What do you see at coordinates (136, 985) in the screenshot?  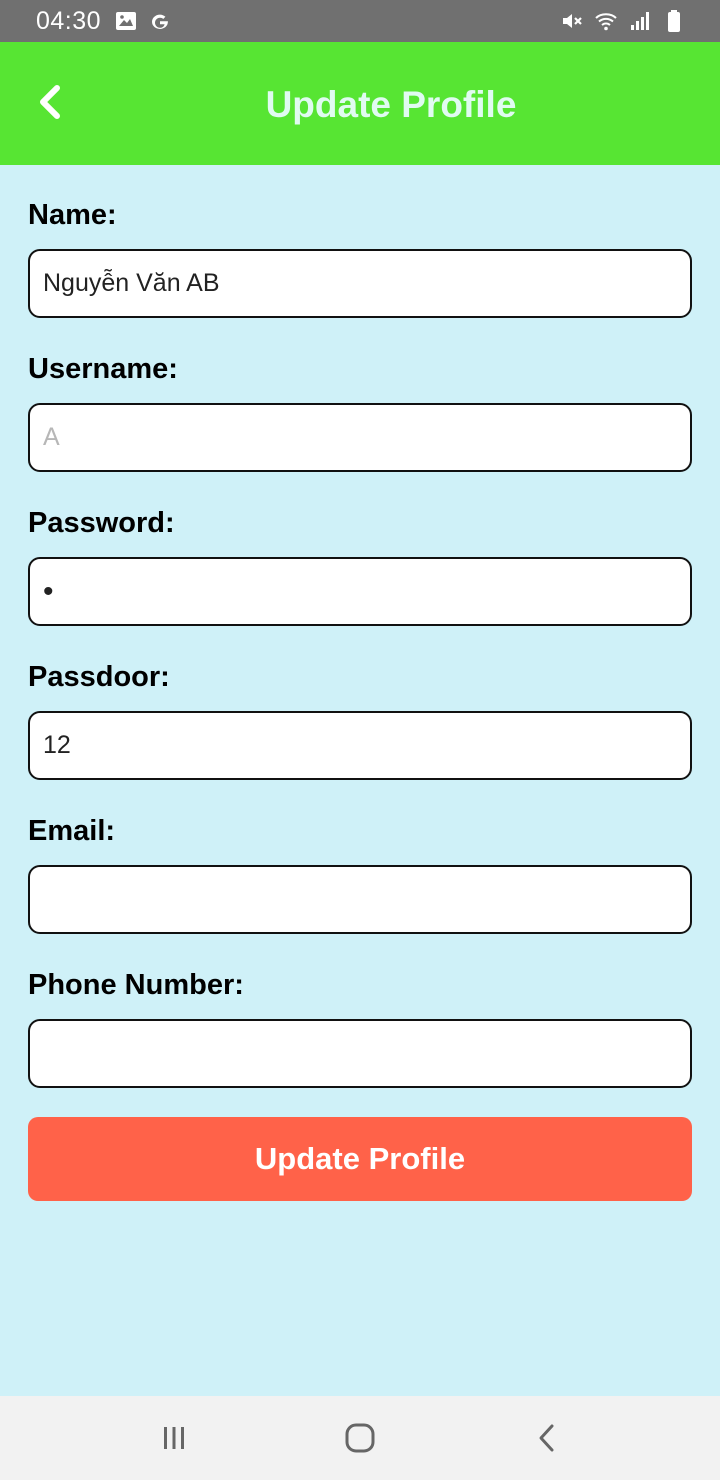 I see `phone-number-label: Phone Number:` at bounding box center [136, 985].